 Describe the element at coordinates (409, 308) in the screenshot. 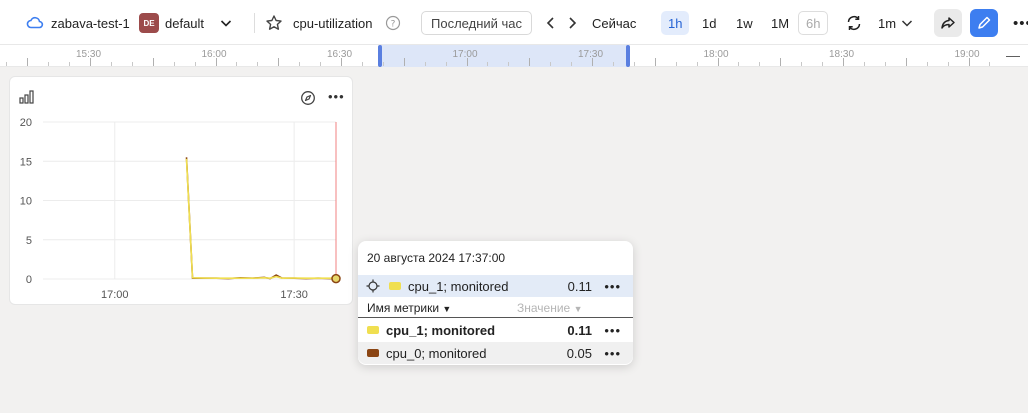

I see `metric-name-column-header: Имя метрики ▼` at that location.